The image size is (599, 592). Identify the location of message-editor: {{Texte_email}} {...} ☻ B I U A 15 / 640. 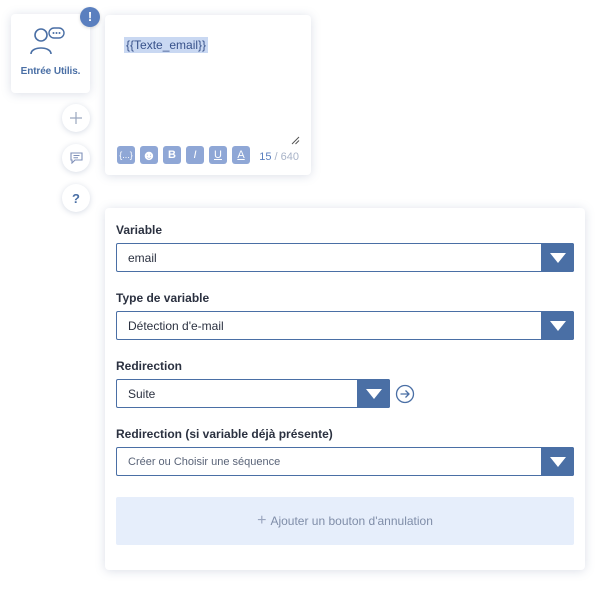
(208, 95).